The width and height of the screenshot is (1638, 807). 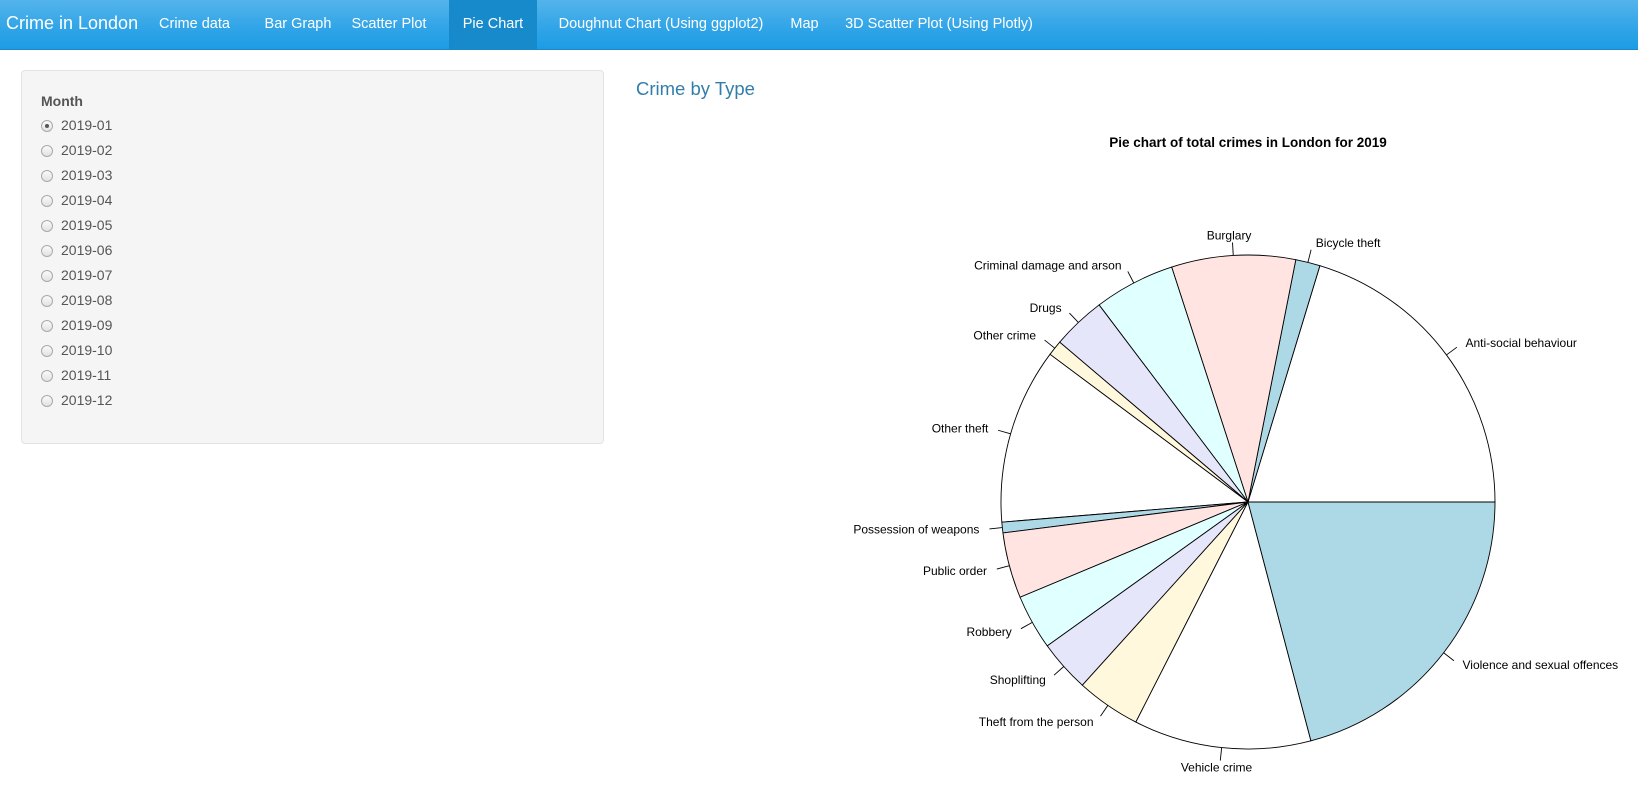 I want to click on pie-slice-other-crime, so click(x=1149, y=422).